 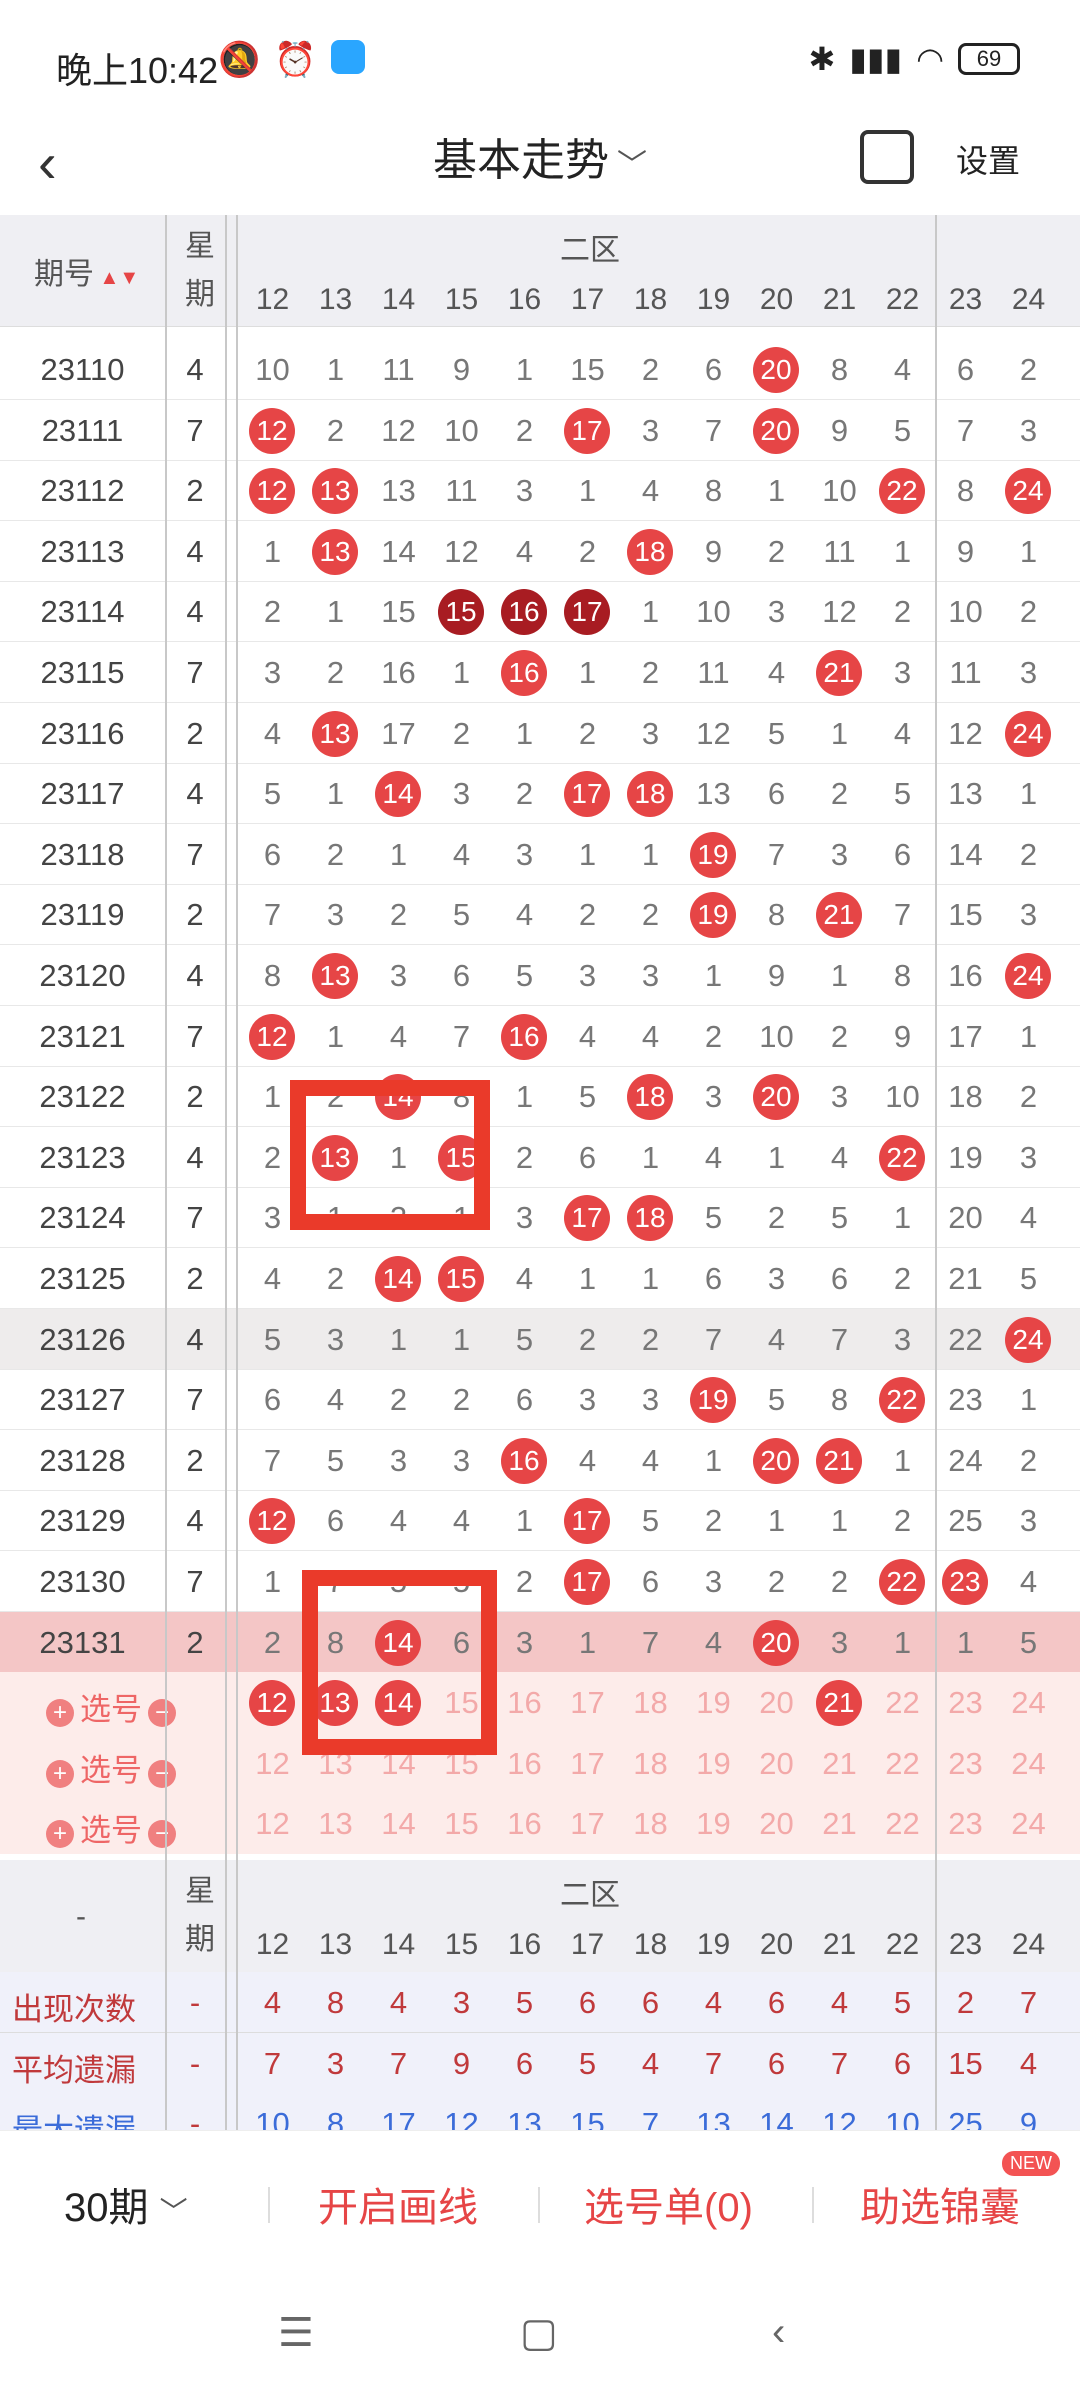 I want to click on number-cell: 12, so click(x=272, y=490).